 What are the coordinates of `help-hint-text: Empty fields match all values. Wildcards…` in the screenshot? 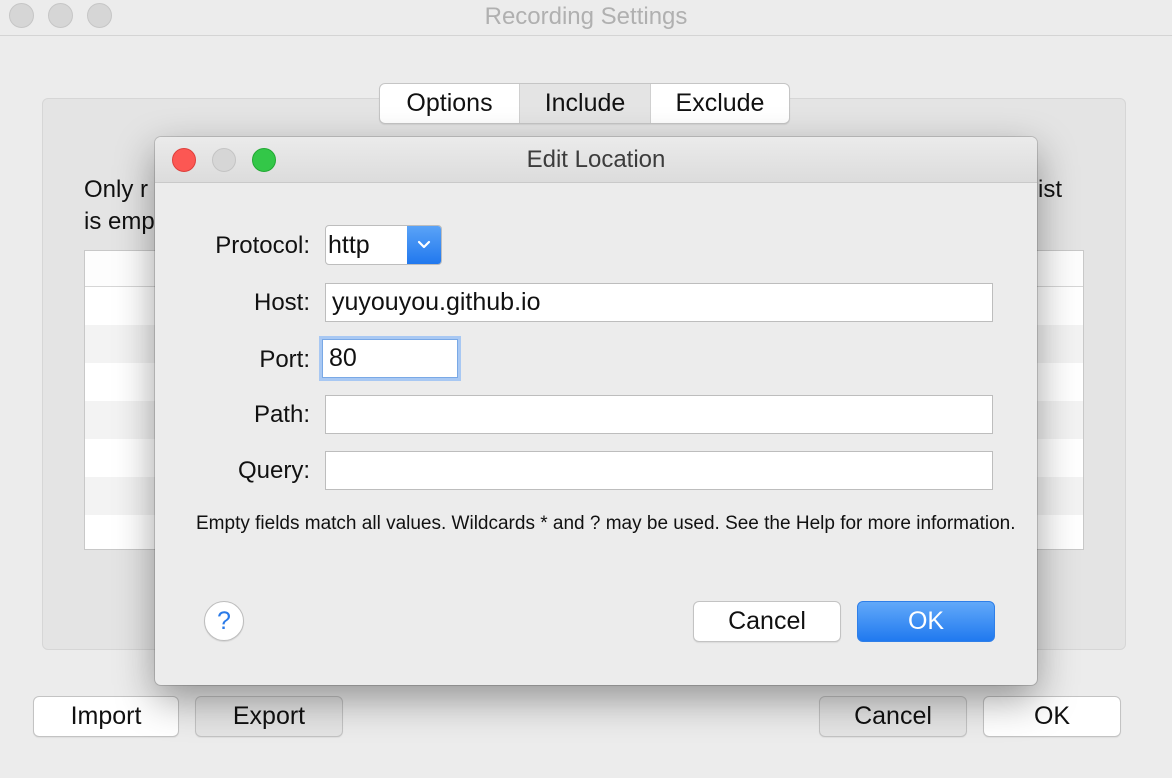 It's located at (606, 523).